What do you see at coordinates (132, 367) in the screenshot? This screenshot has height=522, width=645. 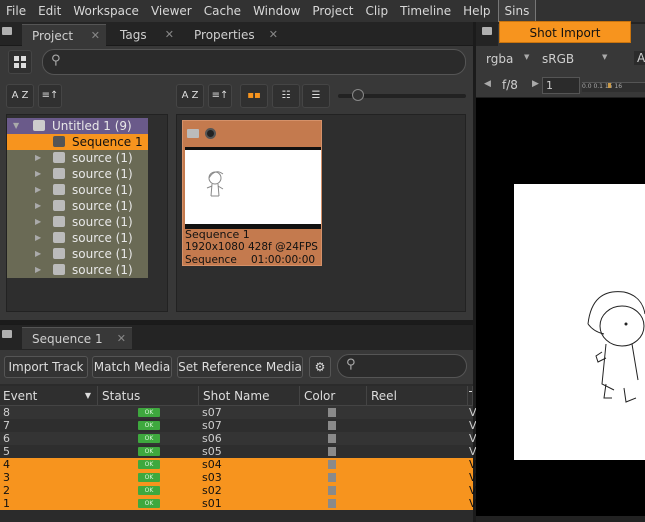 I see `match-media-button: Match Media` at bounding box center [132, 367].